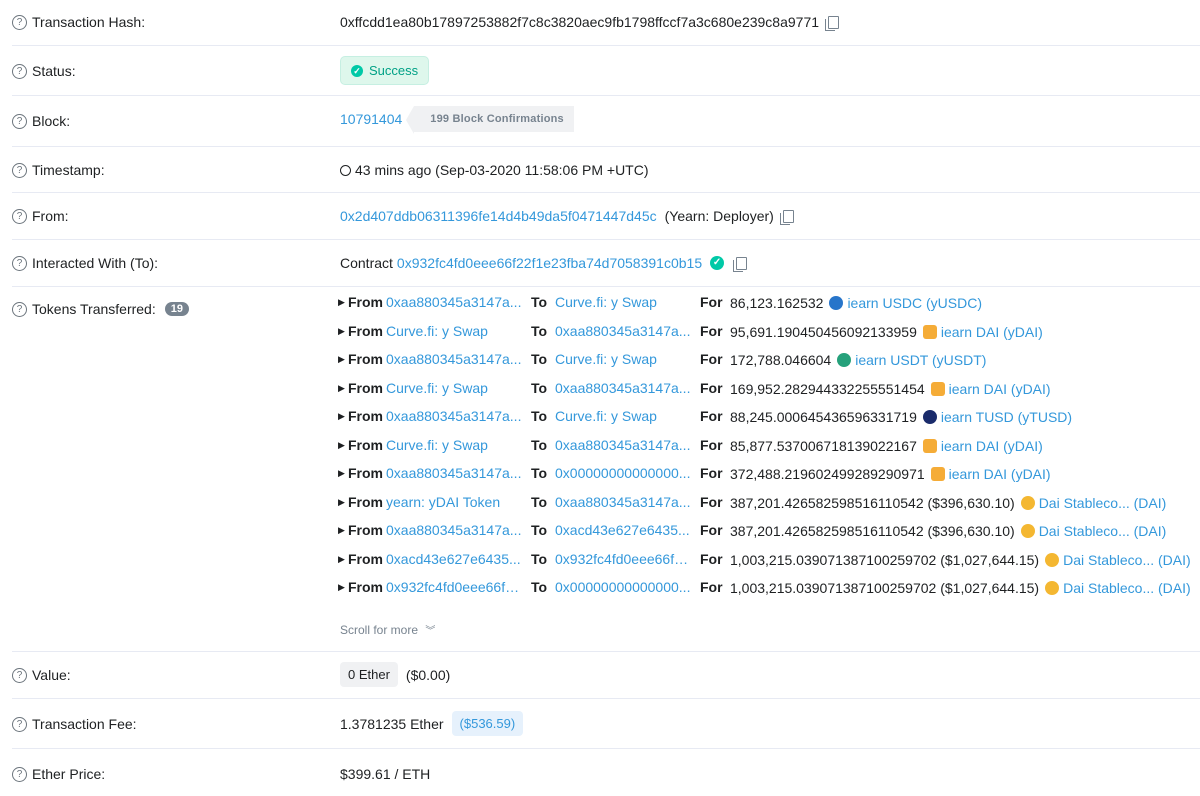  What do you see at coordinates (1006, 417) in the screenshot?
I see `token-link: iearn TUSD (yTUSD)` at bounding box center [1006, 417].